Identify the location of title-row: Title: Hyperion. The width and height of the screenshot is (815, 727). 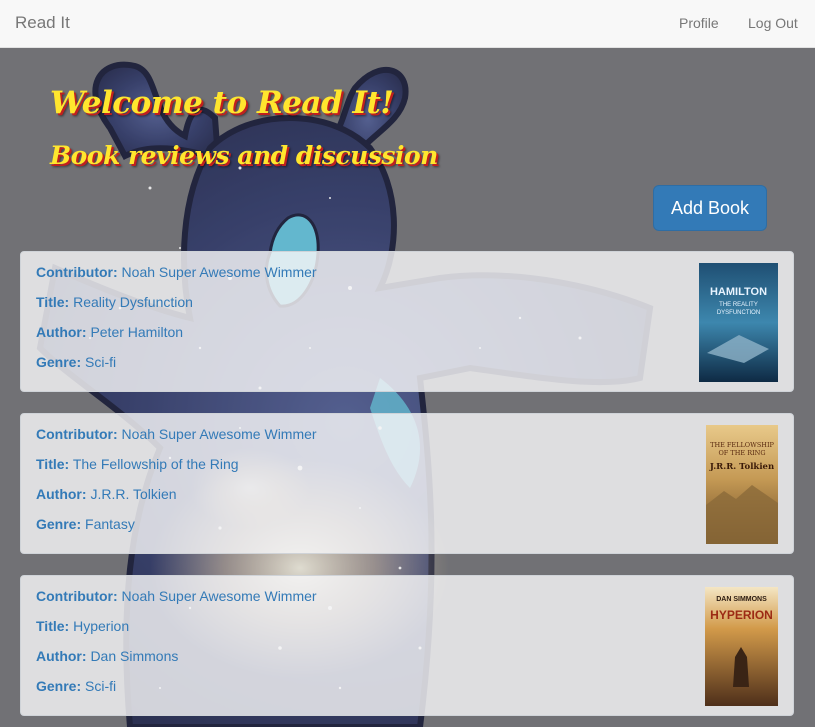
(82, 626).